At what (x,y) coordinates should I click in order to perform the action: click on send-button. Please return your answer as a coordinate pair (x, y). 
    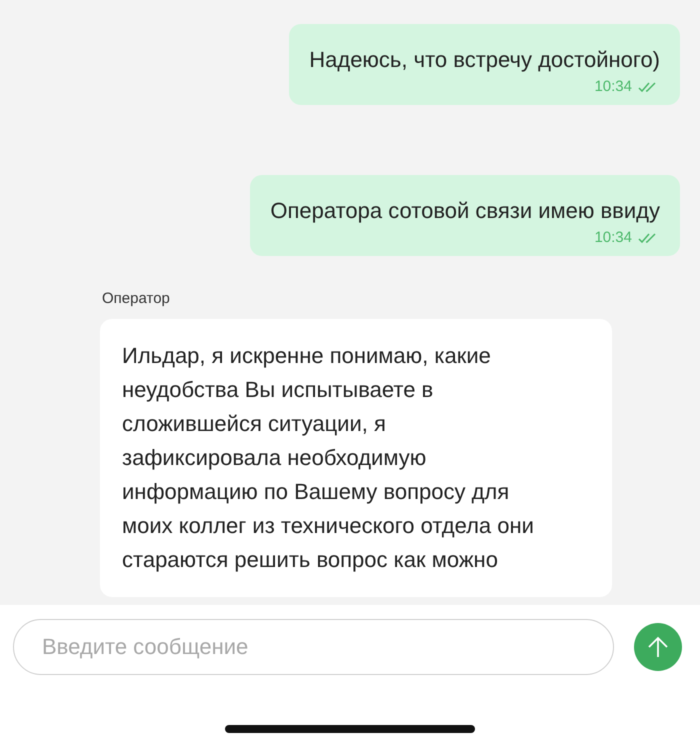
    Looking at the image, I should click on (658, 647).